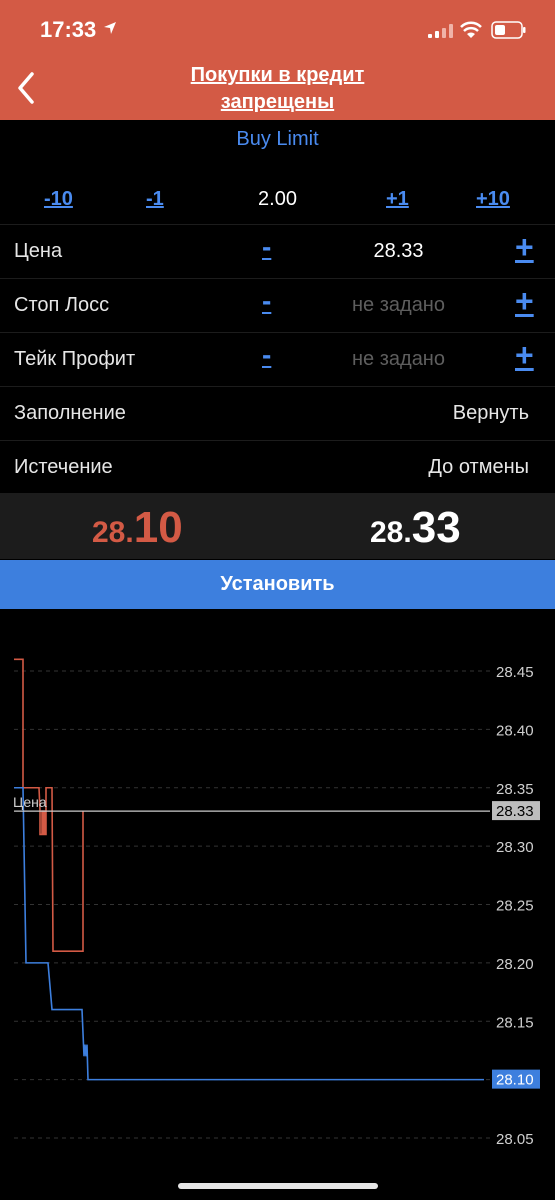  Describe the element at coordinates (515, 1022) in the screenshot. I see `chart-ytick-label: 28.15` at that location.